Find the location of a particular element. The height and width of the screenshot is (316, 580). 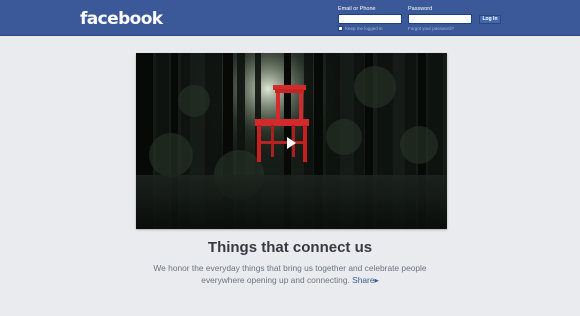

password-label: Password is located at coordinates (420, 9).